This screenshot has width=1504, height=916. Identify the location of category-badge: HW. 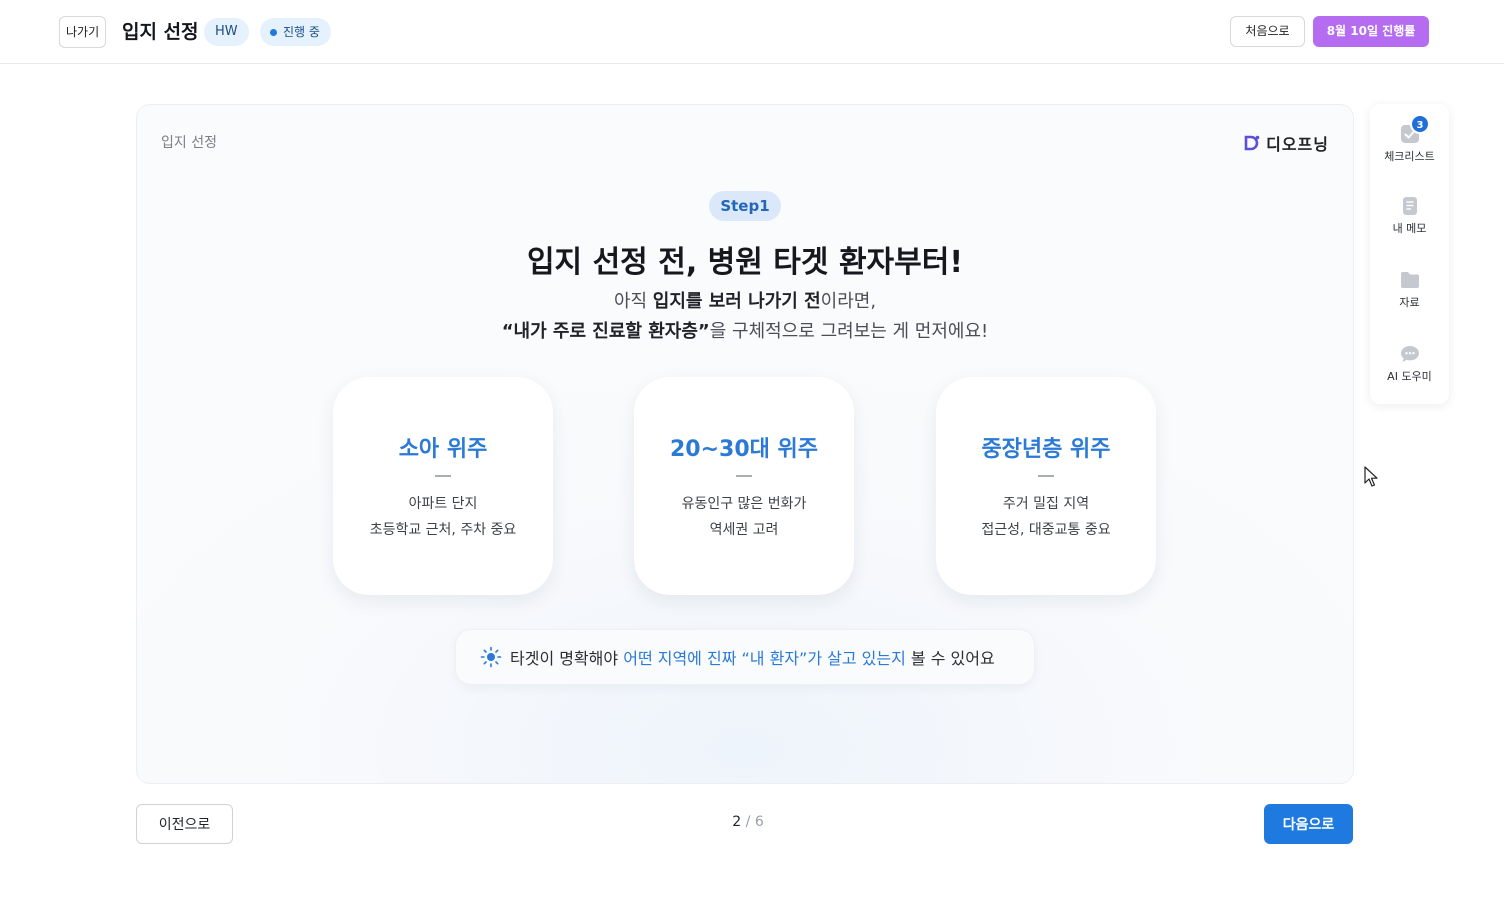
(226, 32).